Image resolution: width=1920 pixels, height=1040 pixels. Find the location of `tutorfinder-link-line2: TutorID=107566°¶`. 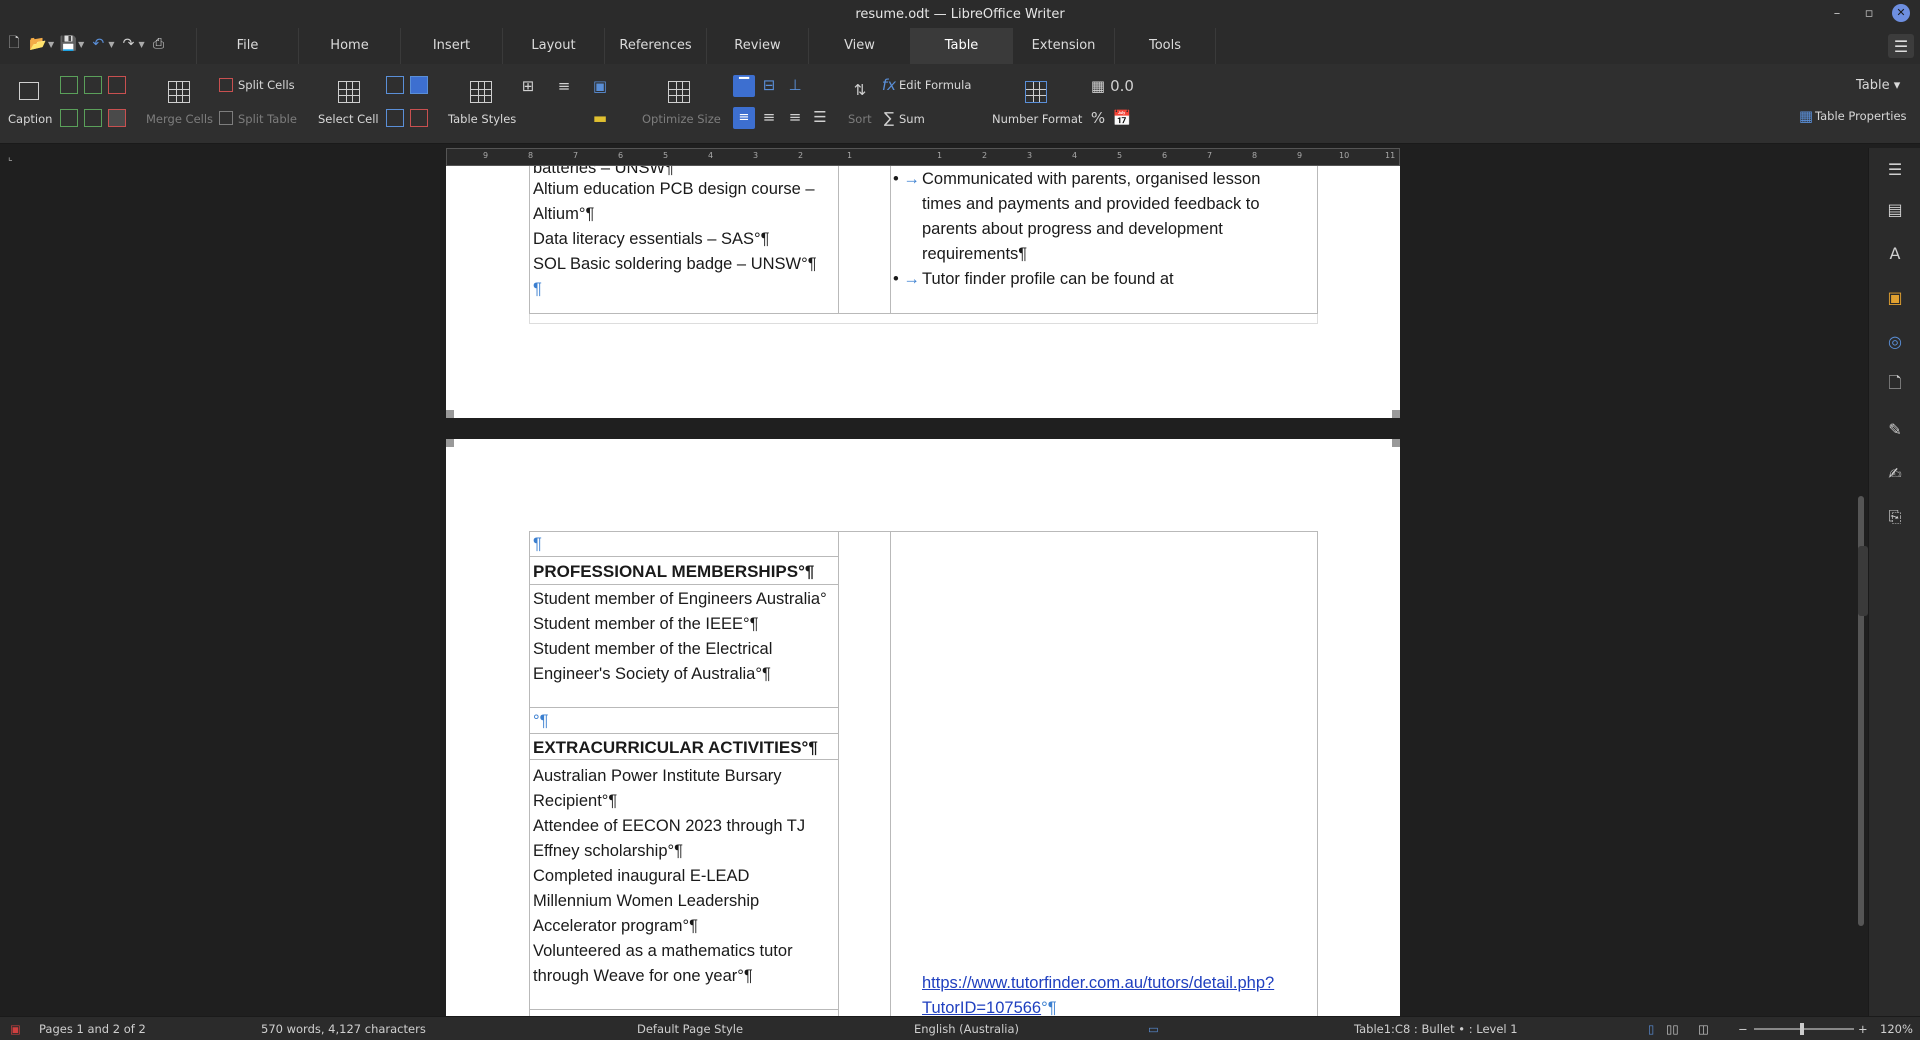

tutorfinder-link-line2: TutorID=107566°¶ is located at coordinates (989, 1006).